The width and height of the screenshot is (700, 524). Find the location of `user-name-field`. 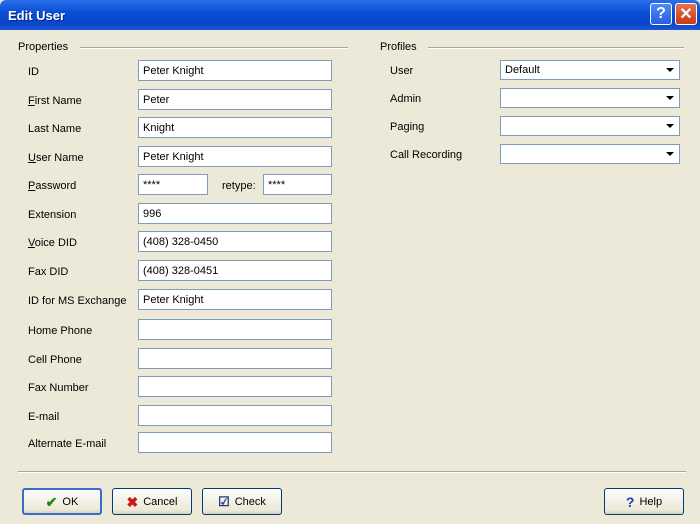

user-name-field is located at coordinates (235, 156).